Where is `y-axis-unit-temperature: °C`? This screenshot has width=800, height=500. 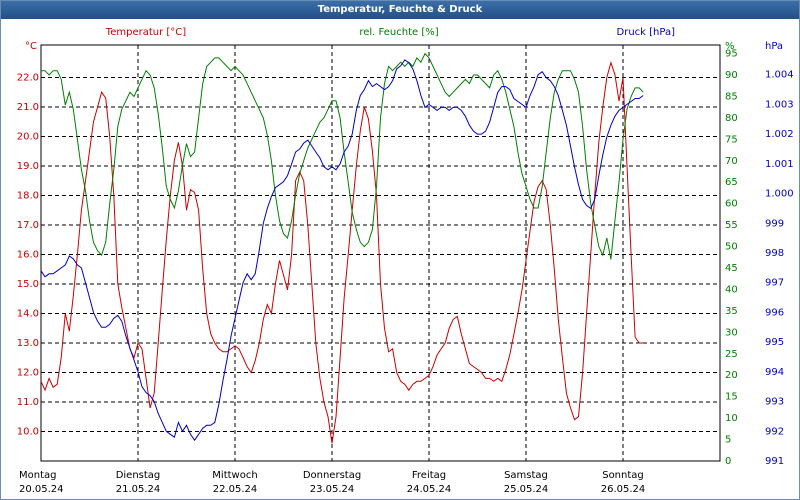
y-axis-unit-temperature: °C is located at coordinates (31, 46).